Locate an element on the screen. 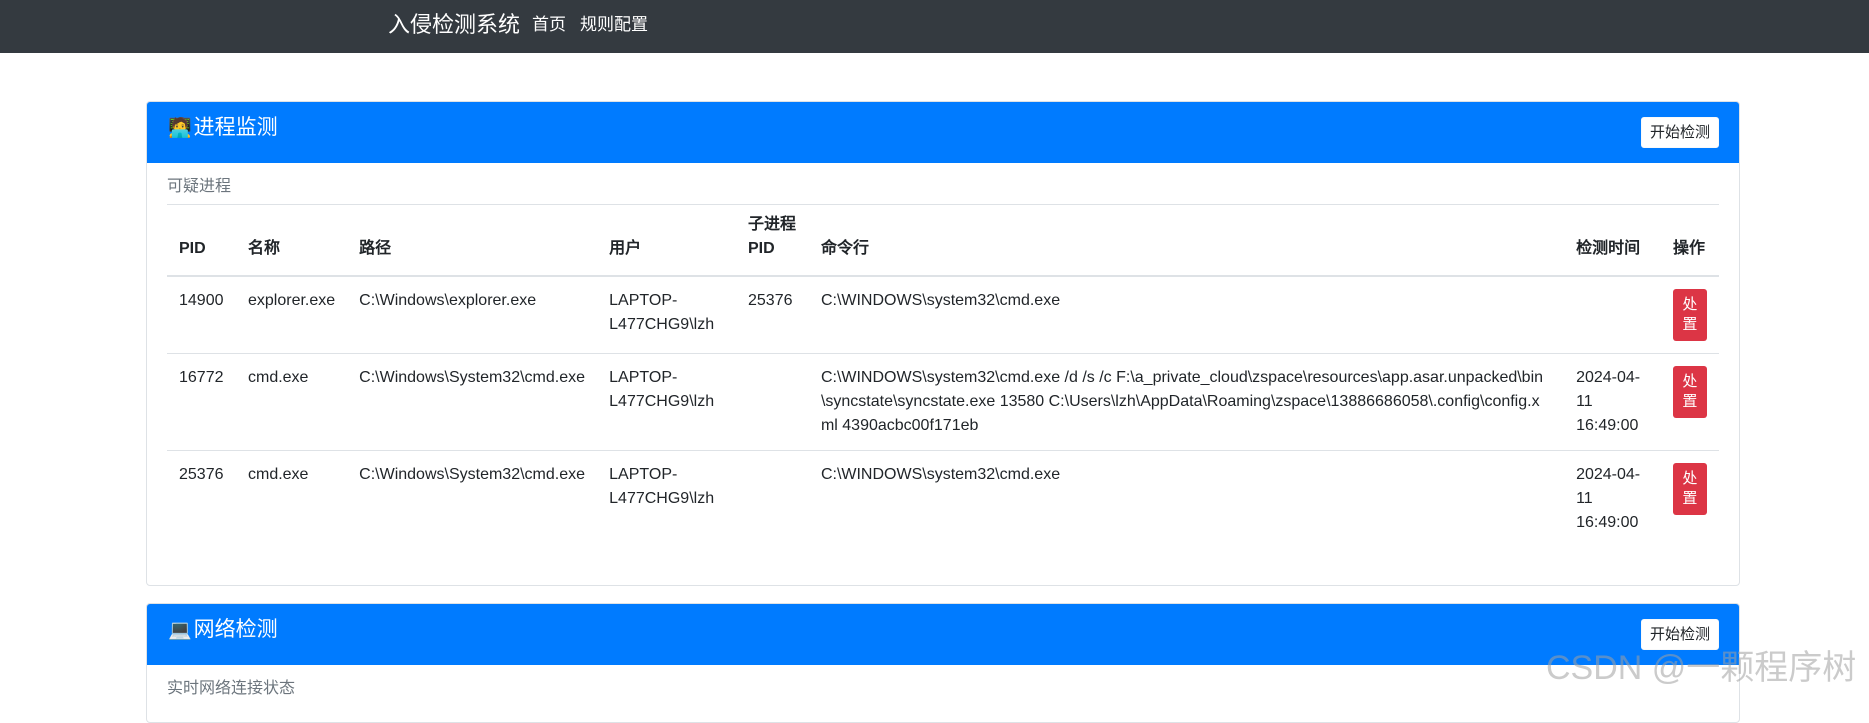 This screenshot has width=1869, height=723. column-header-cmdline: 命令行 is located at coordinates (1186, 241).